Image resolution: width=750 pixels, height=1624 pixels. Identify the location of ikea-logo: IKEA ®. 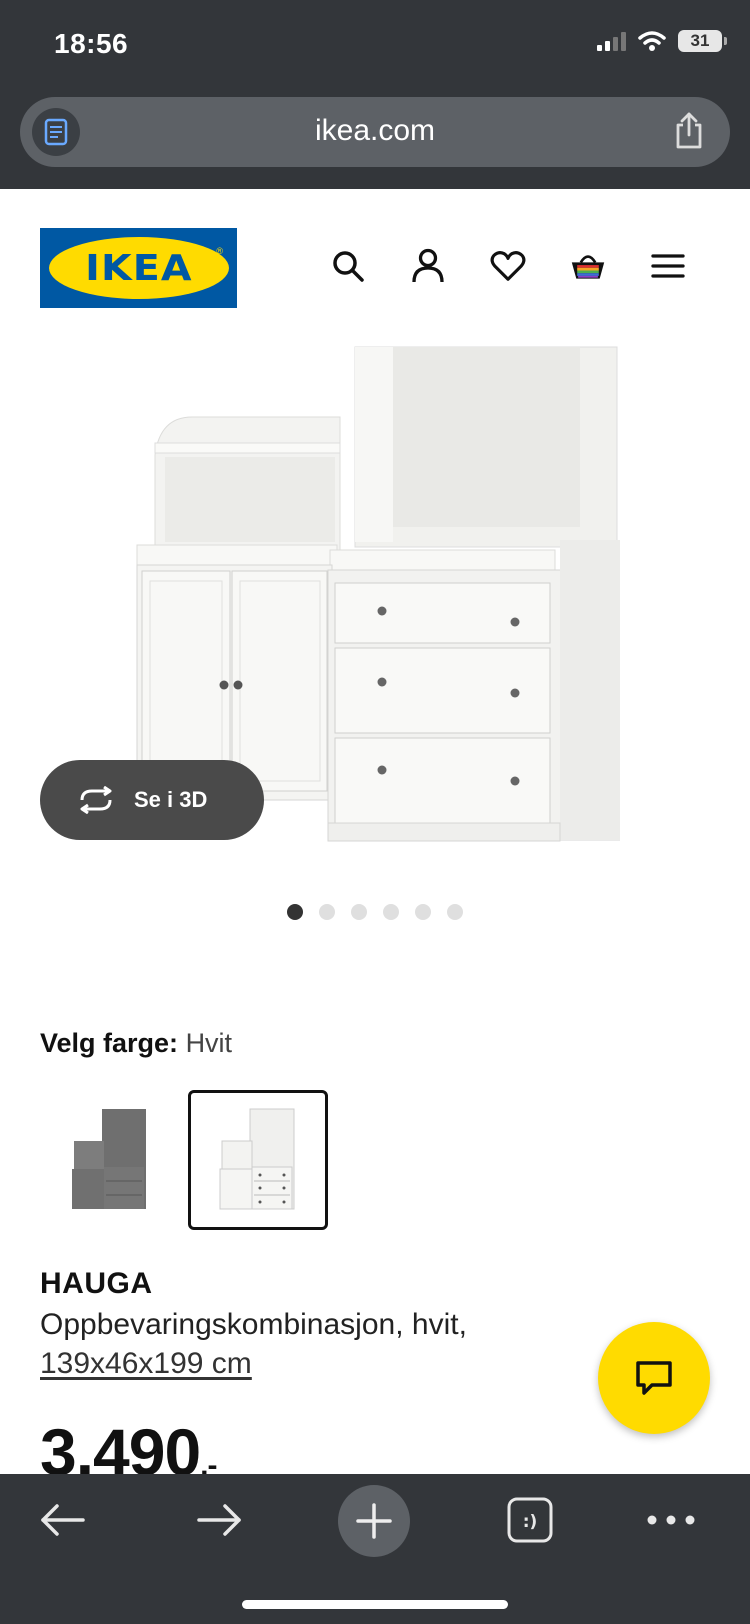
(138, 268).